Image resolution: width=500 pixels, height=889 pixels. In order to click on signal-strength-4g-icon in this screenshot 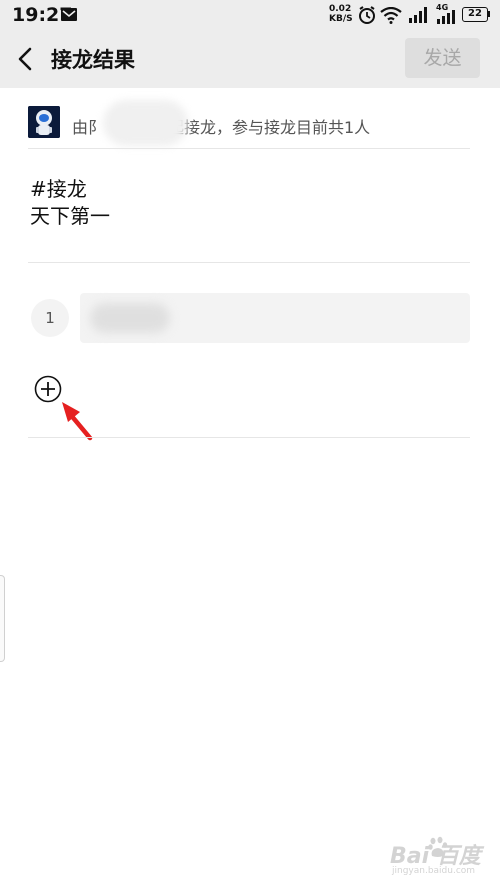, I will do `click(446, 17)`.